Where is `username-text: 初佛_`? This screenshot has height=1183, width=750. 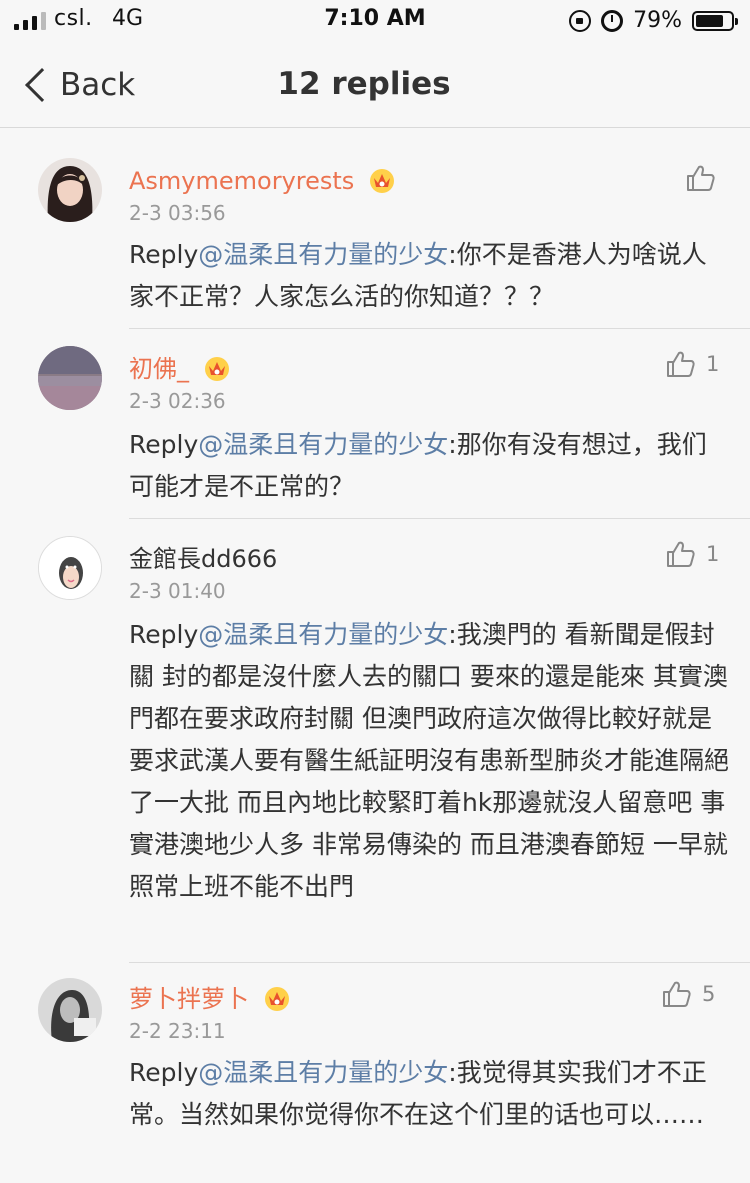
username-text: 初佛_ is located at coordinates (159, 369).